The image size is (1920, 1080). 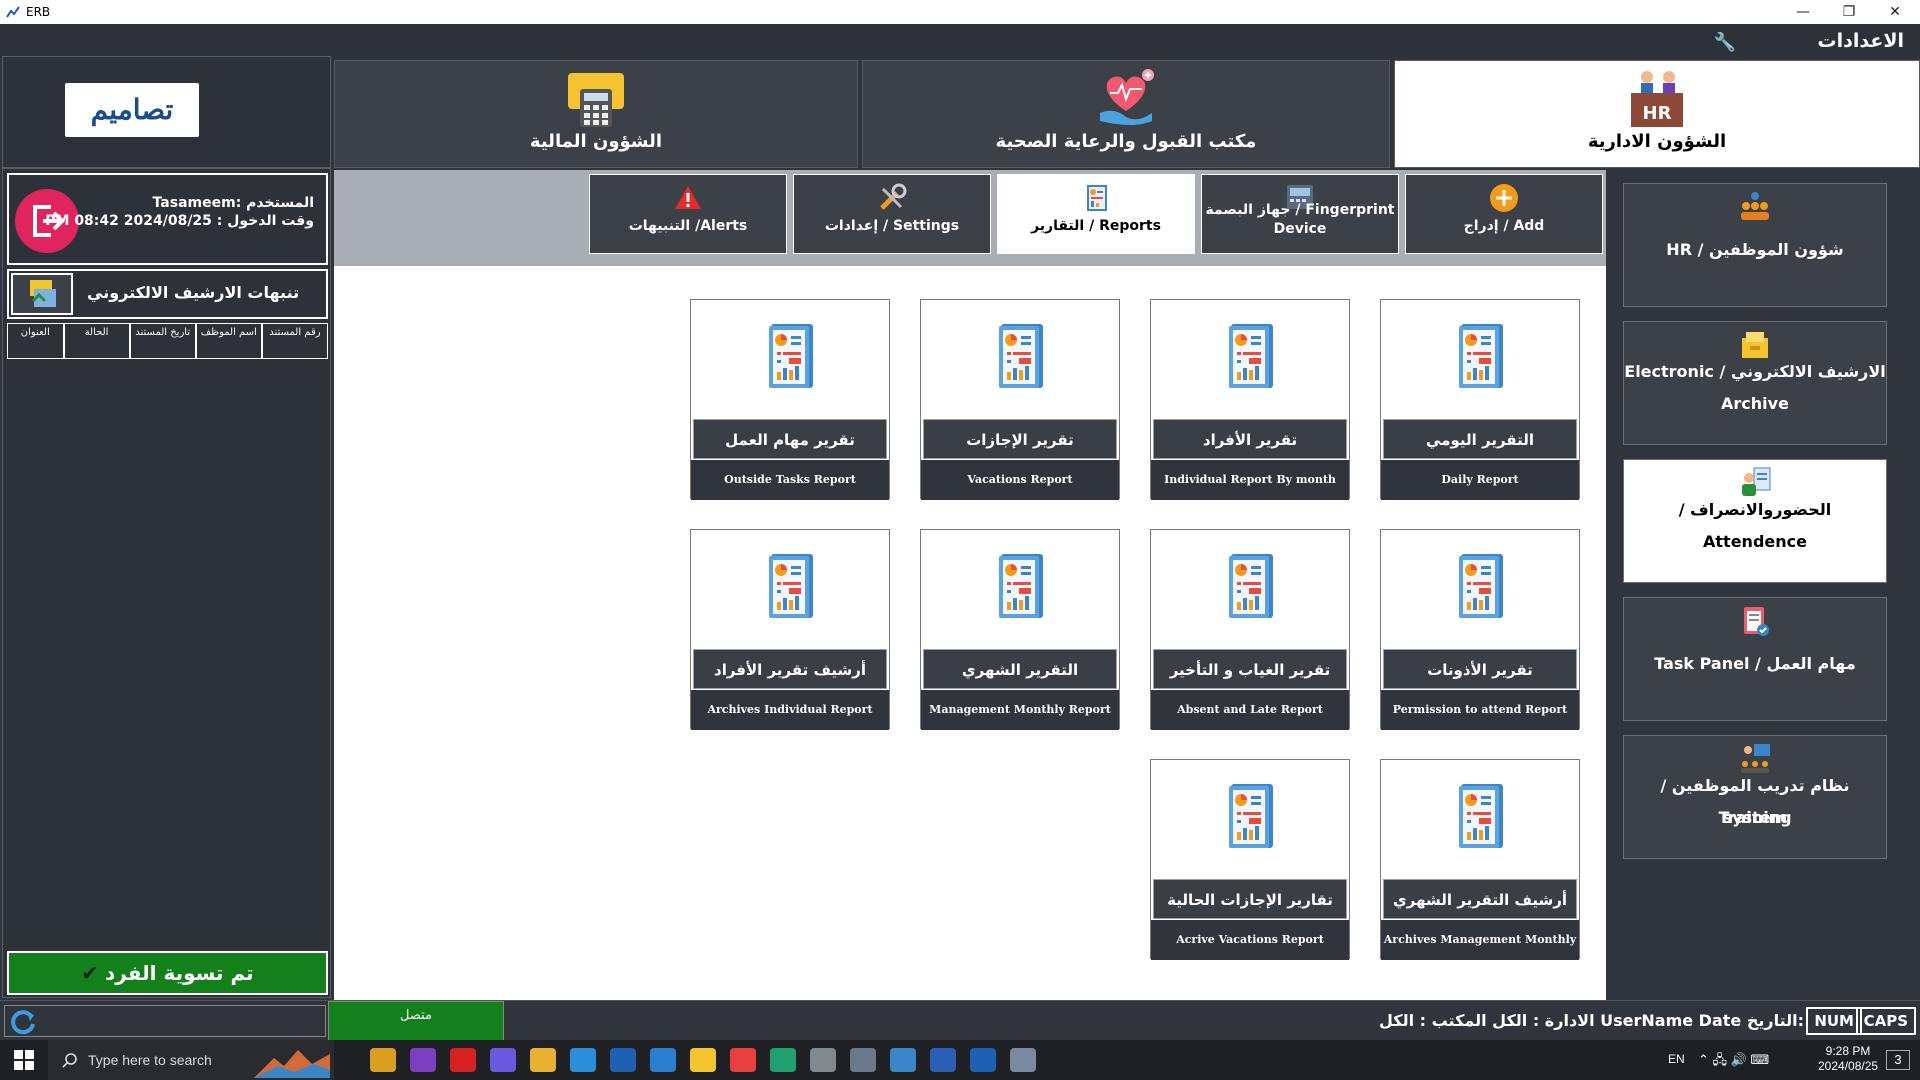 What do you see at coordinates (42, 294) in the screenshot?
I see `archive-alert-icon` at bounding box center [42, 294].